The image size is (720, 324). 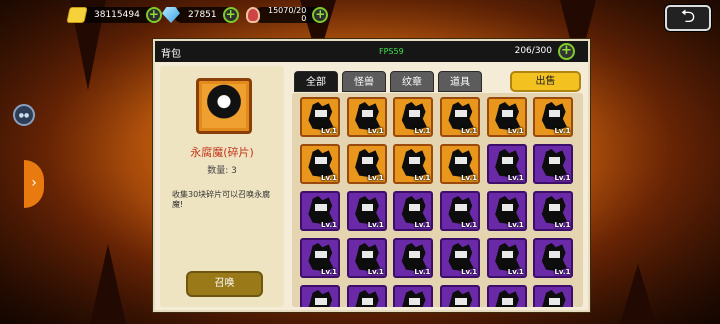 I want to click on add-gem-button: +, so click(x=230, y=15).